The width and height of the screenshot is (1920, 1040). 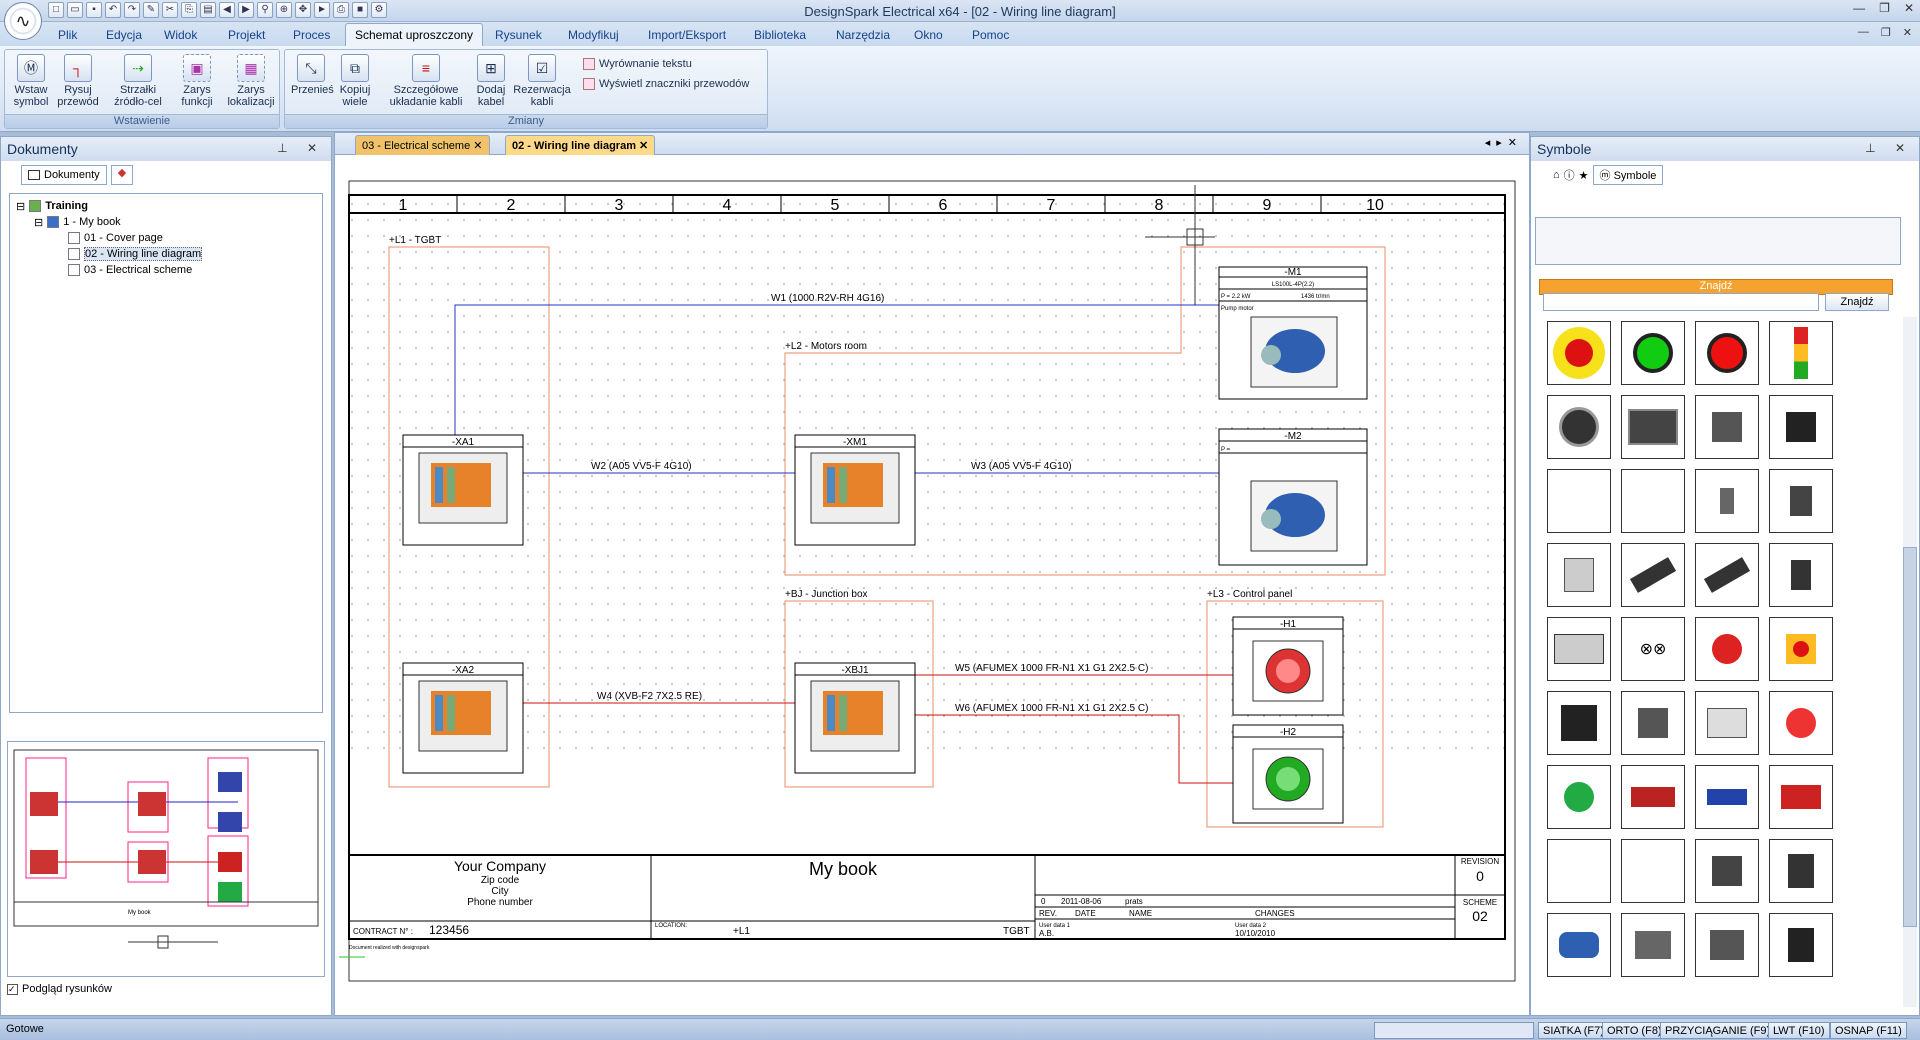 I want to click on menu-import-eksport: Import/Eksport, so click(x=687, y=35).